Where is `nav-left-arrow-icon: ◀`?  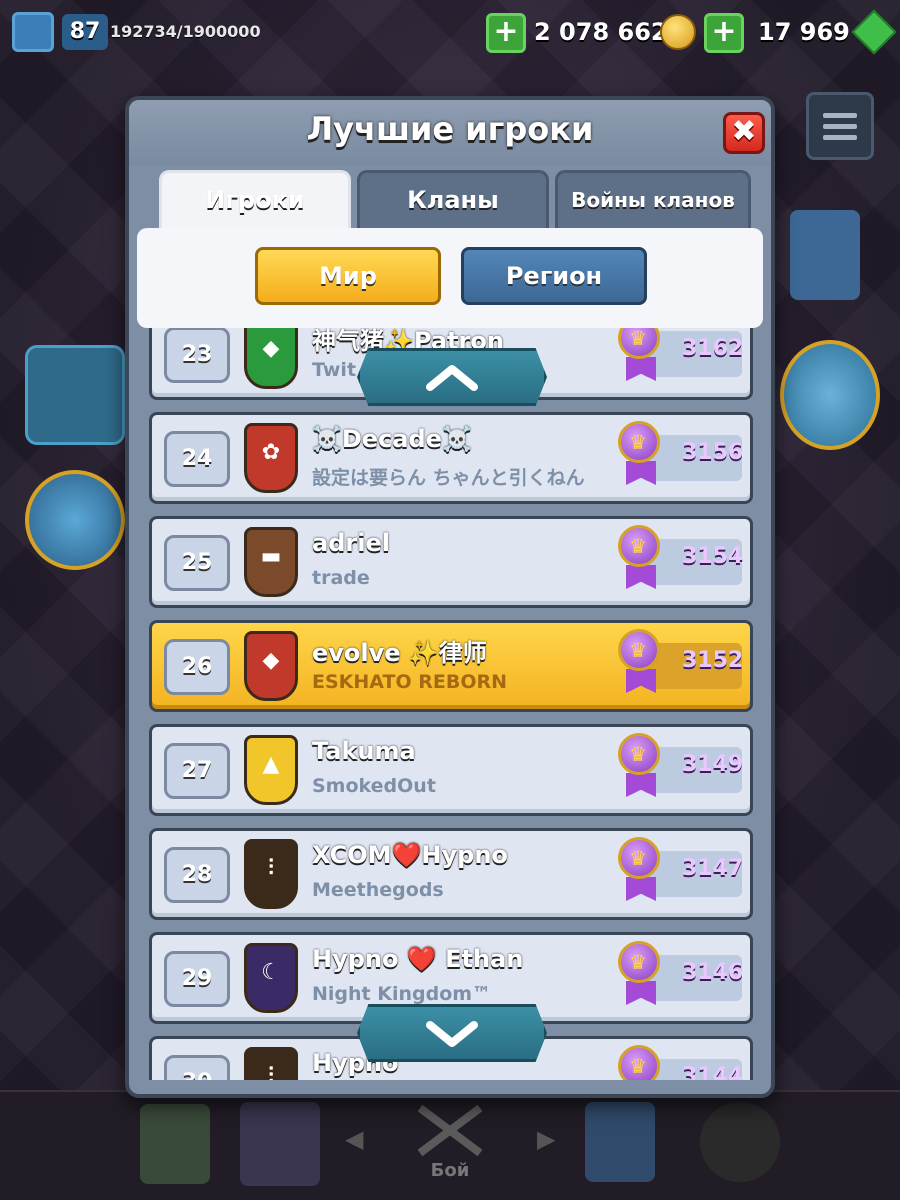 nav-left-arrow-icon: ◀ is located at coordinates (354, 1139).